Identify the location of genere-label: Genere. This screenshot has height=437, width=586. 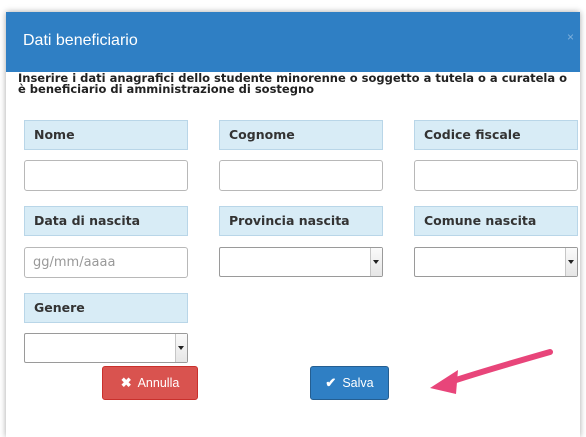
(106, 308).